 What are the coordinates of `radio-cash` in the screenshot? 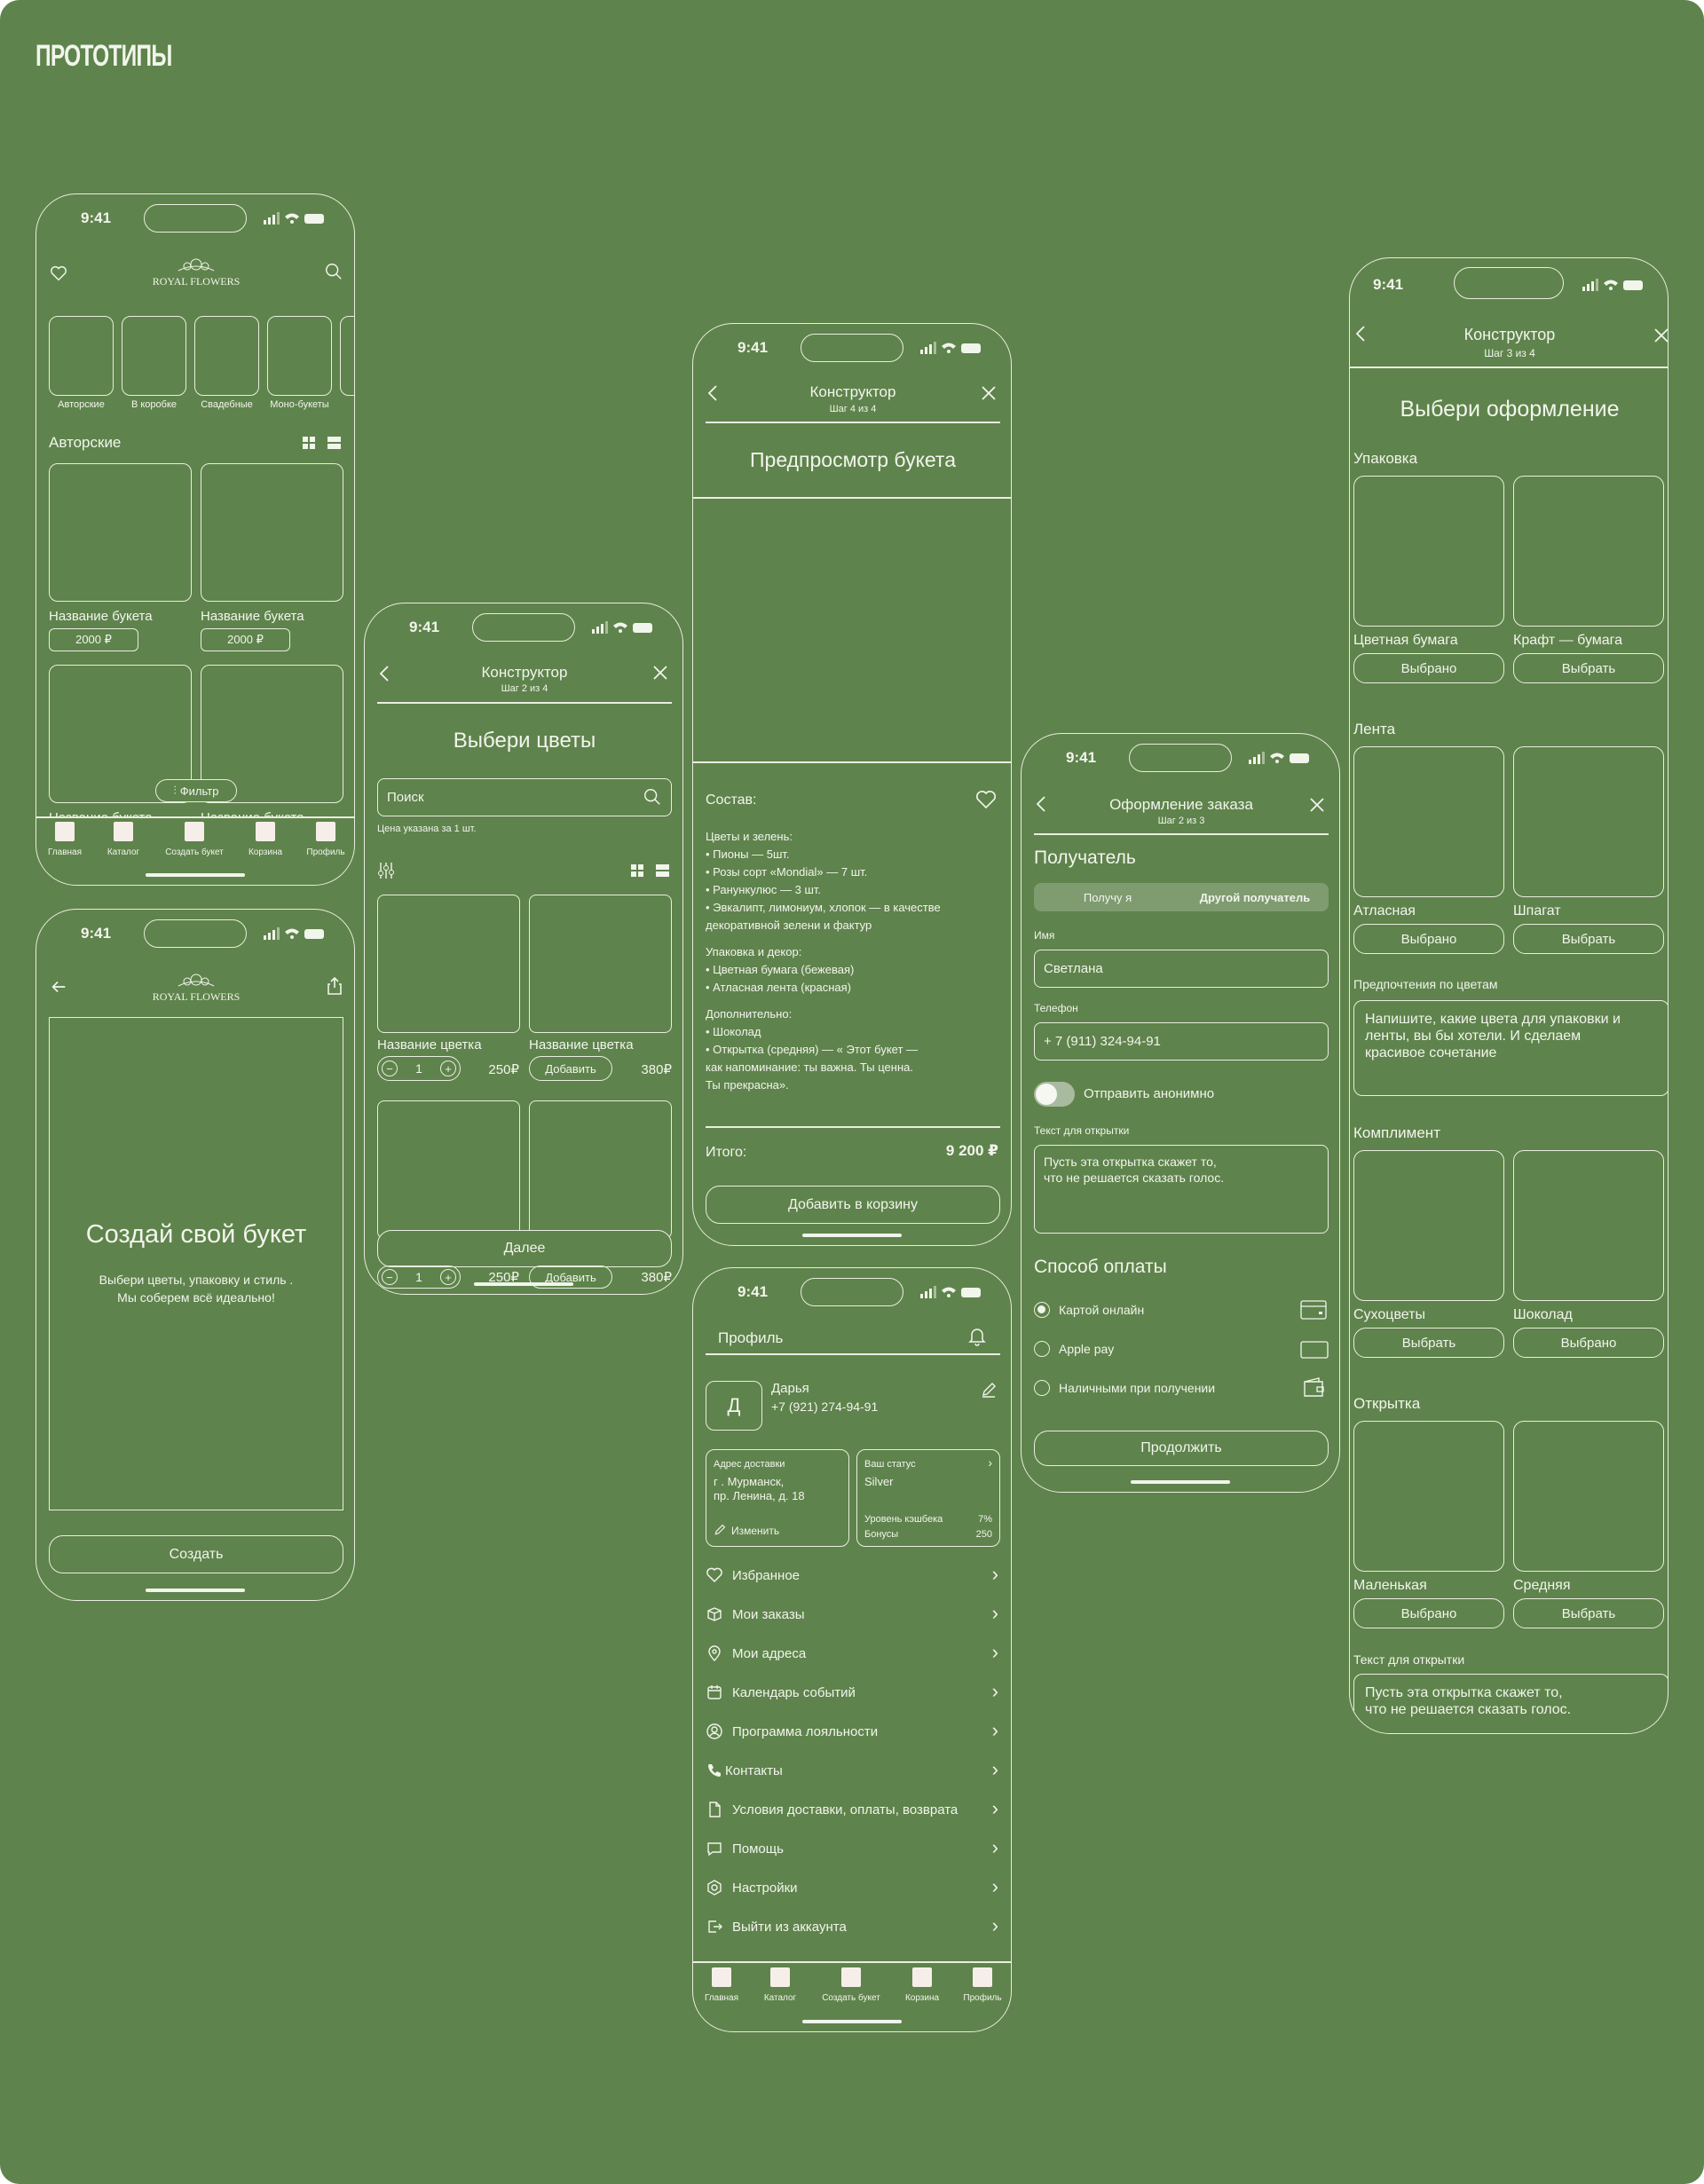 It's located at (1042, 1388).